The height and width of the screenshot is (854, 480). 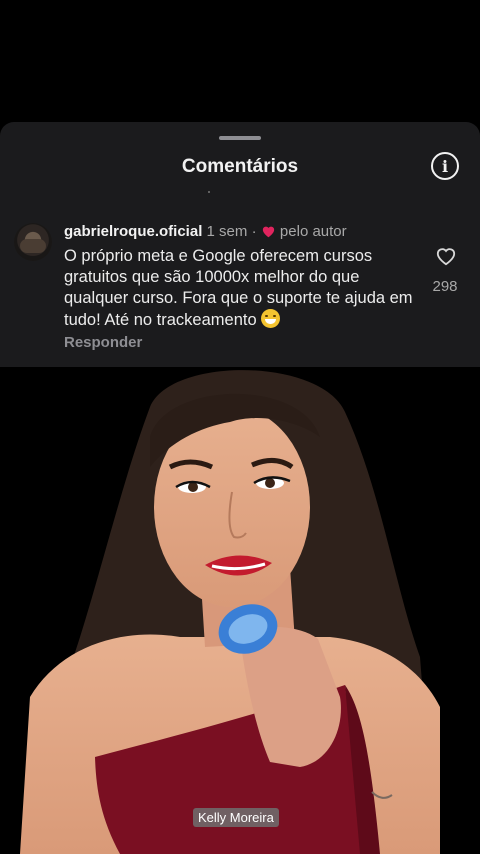 I want to click on author-badge: pelo autor, so click(x=313, y=231).